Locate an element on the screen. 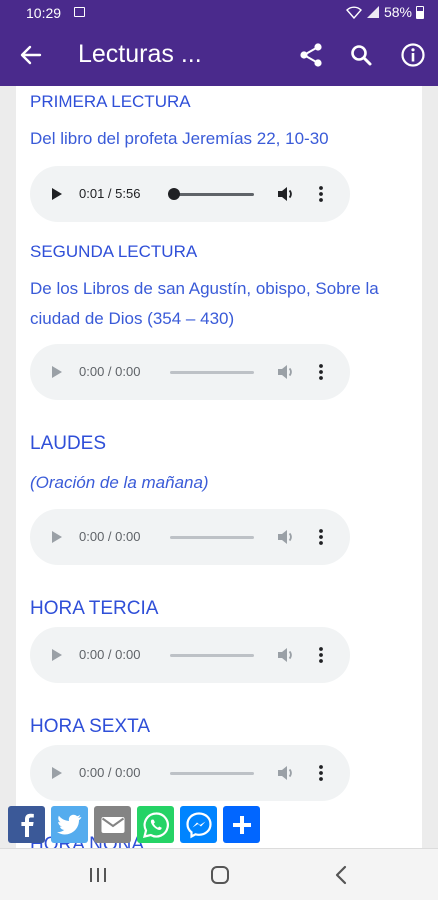  share-icon is located at coordinates (311, 55).